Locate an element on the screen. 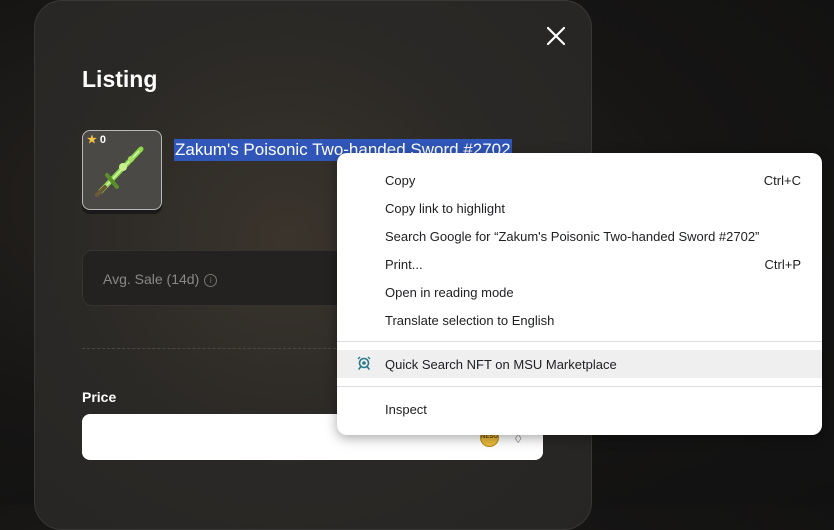 This screenshot has height=530, width=834. info-icon: i is located at coordinates (211, 280).